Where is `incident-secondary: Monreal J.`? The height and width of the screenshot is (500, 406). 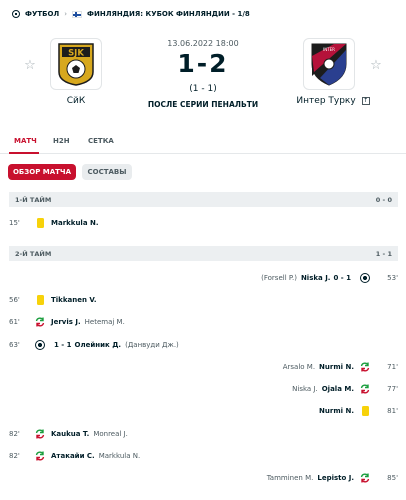
incident-secondary: Monreal J. is located at coordinates (110, 434).